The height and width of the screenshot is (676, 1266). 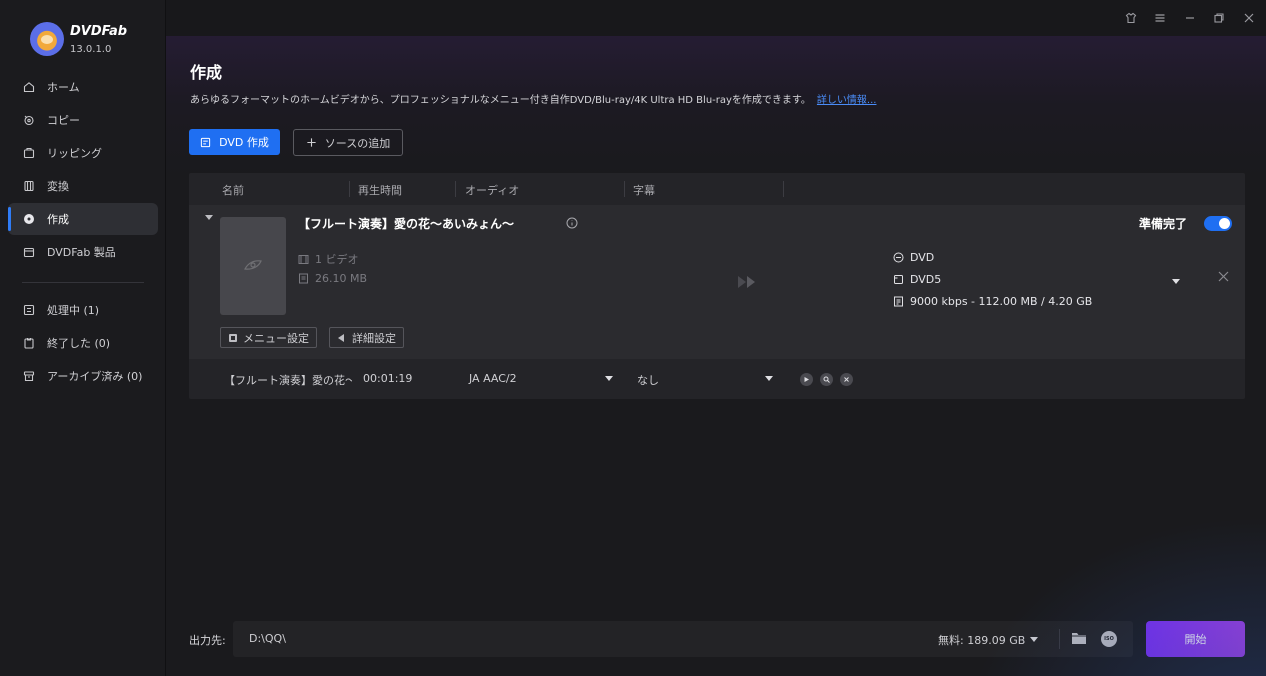 I want to click on sidebar-item-archived: アーカイブ済み (0), so click(x=83, y=376).